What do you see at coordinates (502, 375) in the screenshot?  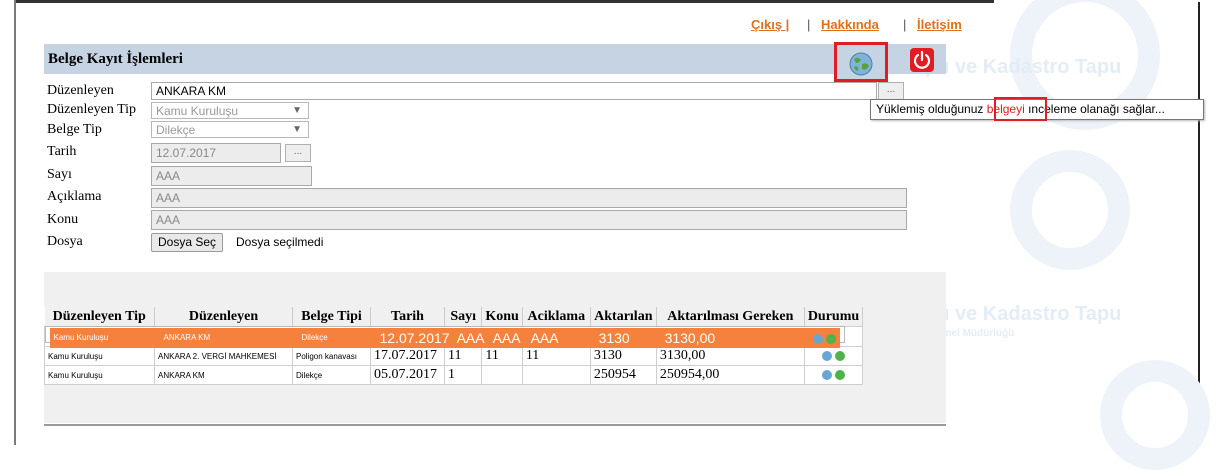 I see `table-cell-konu` at bounding box center [502, 375].